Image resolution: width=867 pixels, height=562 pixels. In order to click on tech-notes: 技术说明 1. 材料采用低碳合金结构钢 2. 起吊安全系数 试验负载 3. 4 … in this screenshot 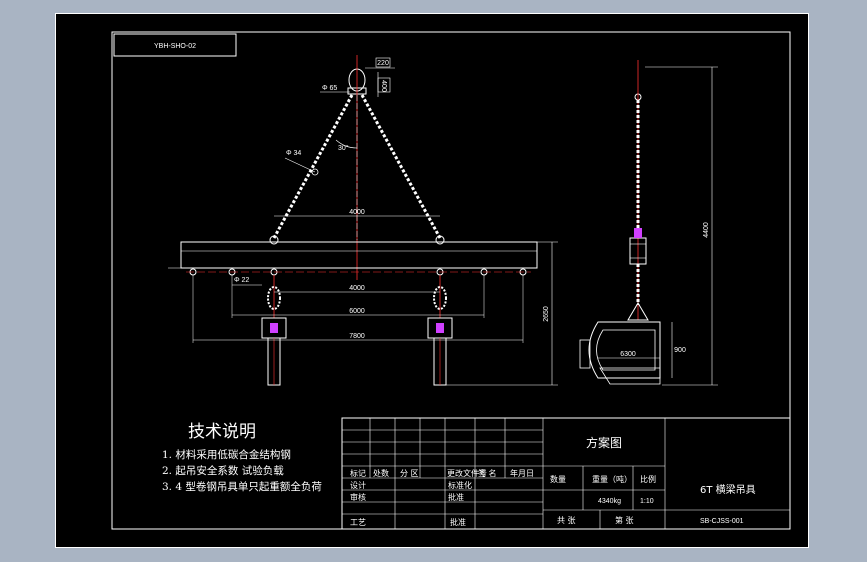, I will do `click(242, 457)`.